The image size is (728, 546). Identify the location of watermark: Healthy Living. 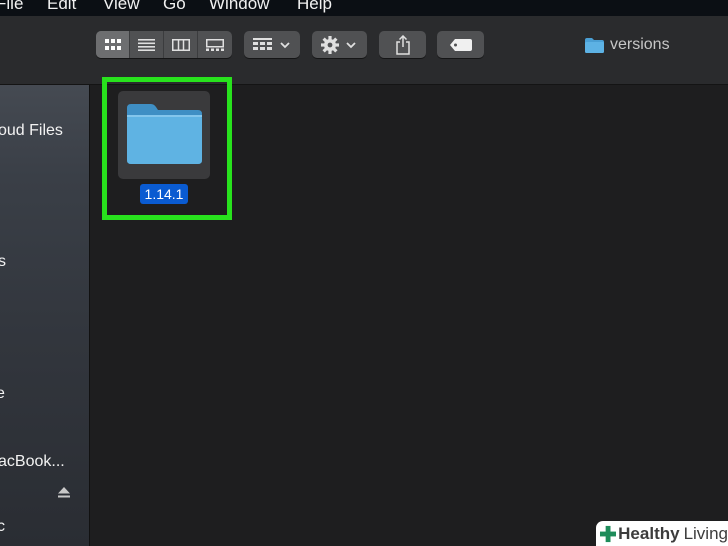
(662, 533).